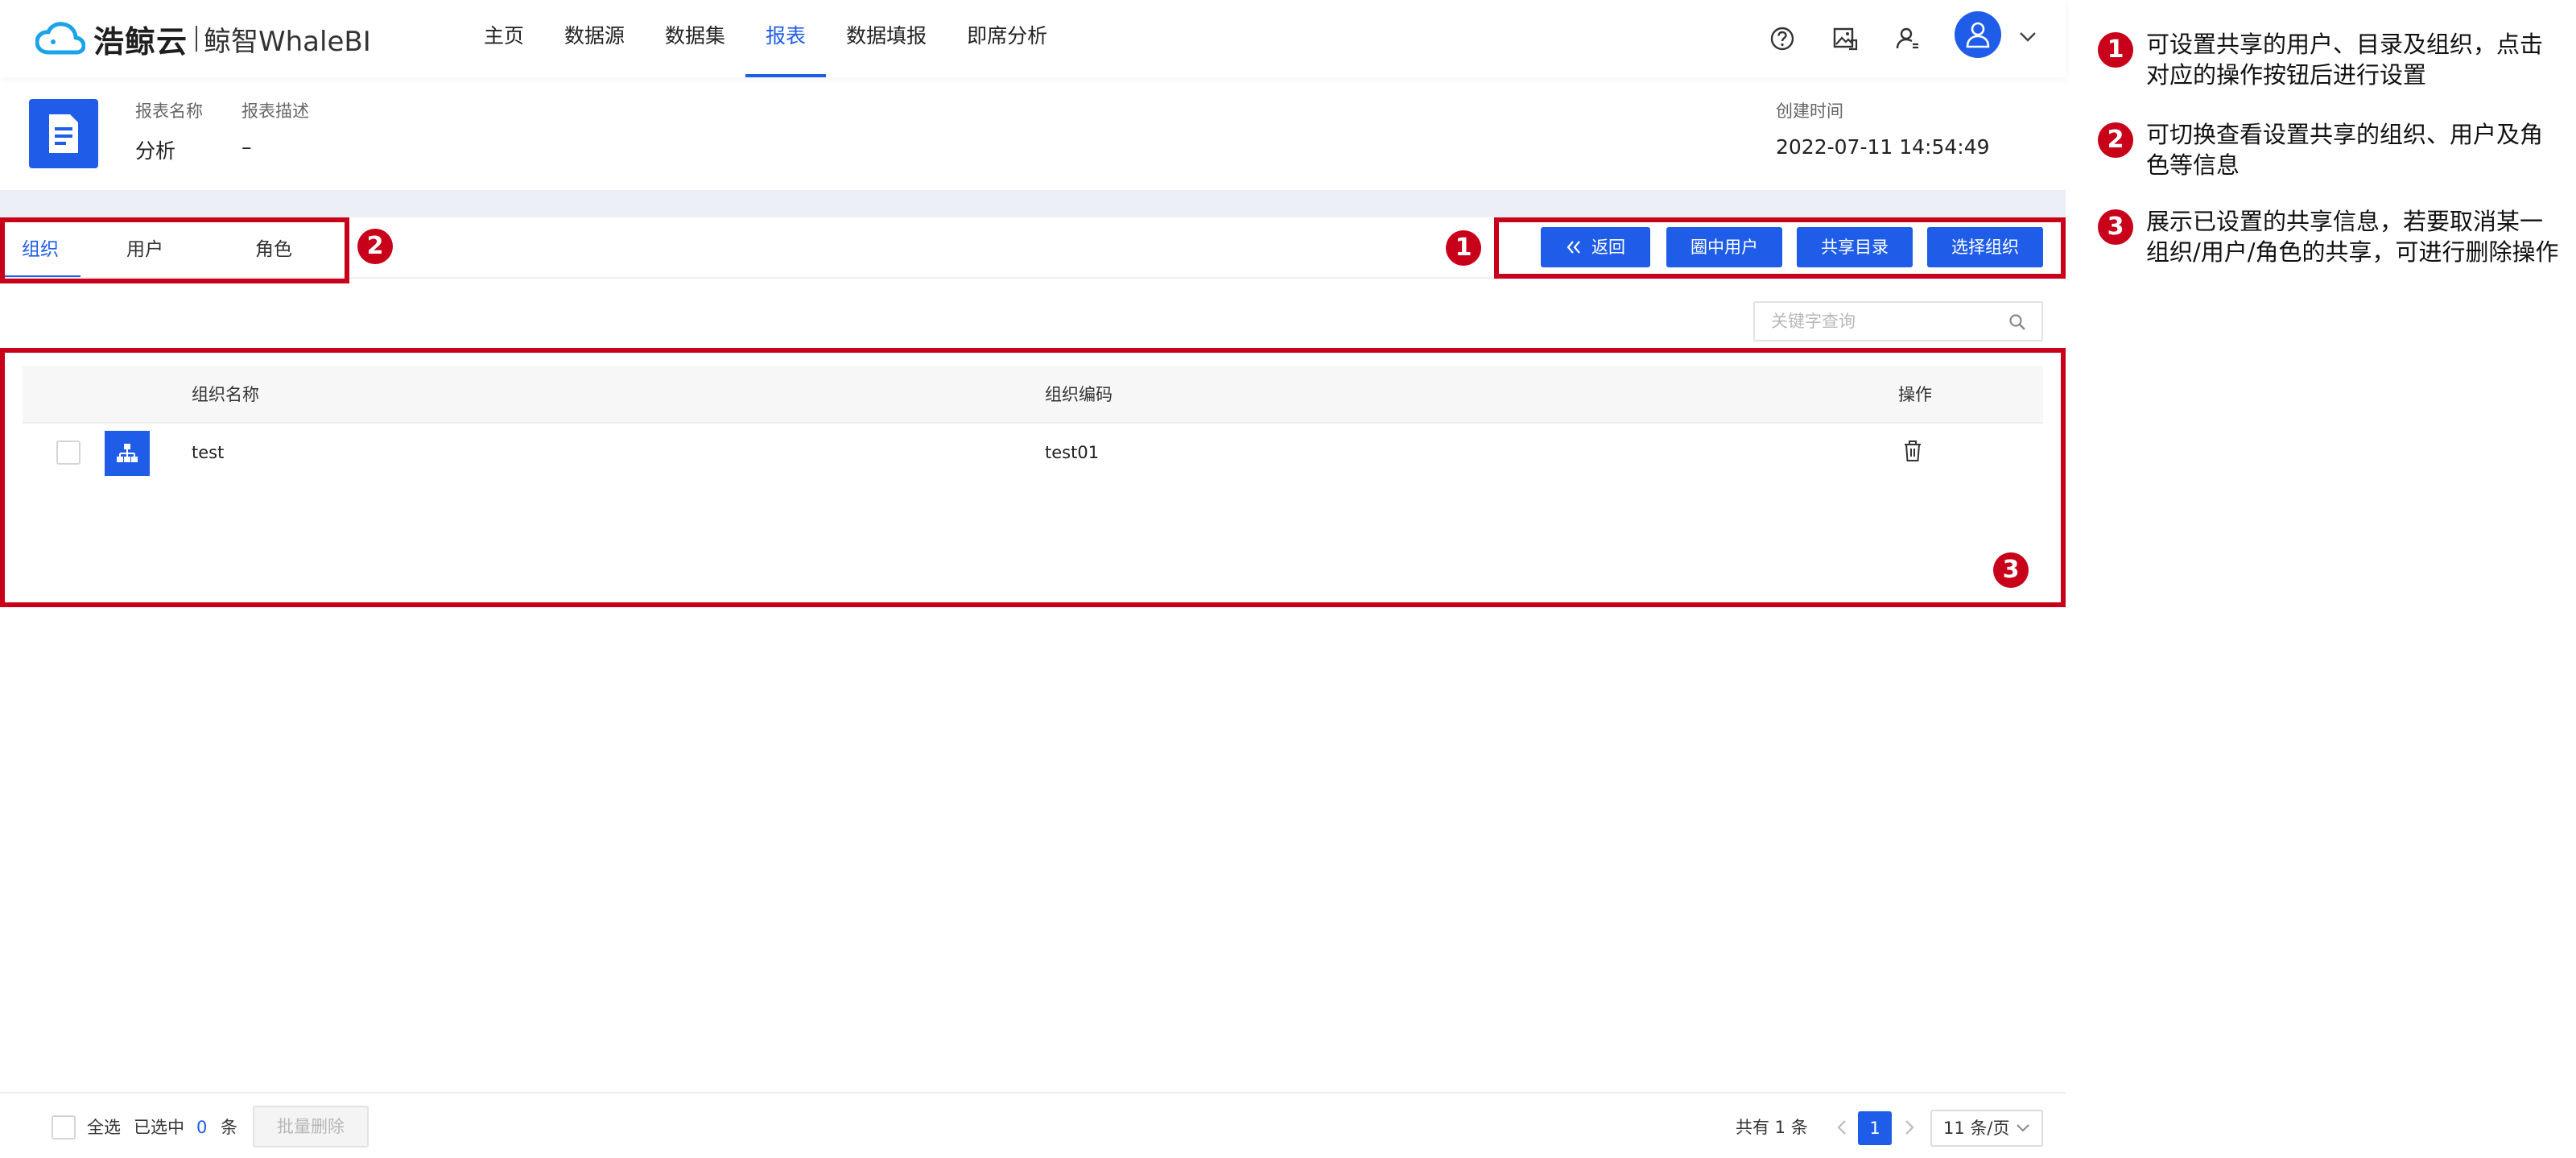 The width and height of the screenshot is (2576, 1158). What do you see at coordinates (2352, 237) in the screenshot?
I see `note-text-3: 展示已设置的共享信息，若要取消某一组织/用户/角色的共享，可进行删除操作` at bounding box center [2352, 237].